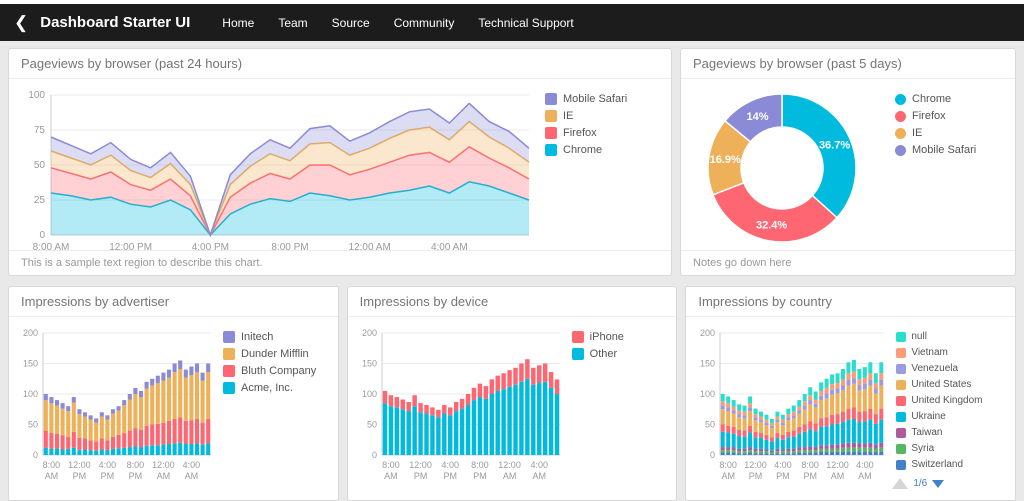 The width and height of the screenshot is (1024, 501). I want to click on pager-page-indicator: 1/6, so click(920, 483).